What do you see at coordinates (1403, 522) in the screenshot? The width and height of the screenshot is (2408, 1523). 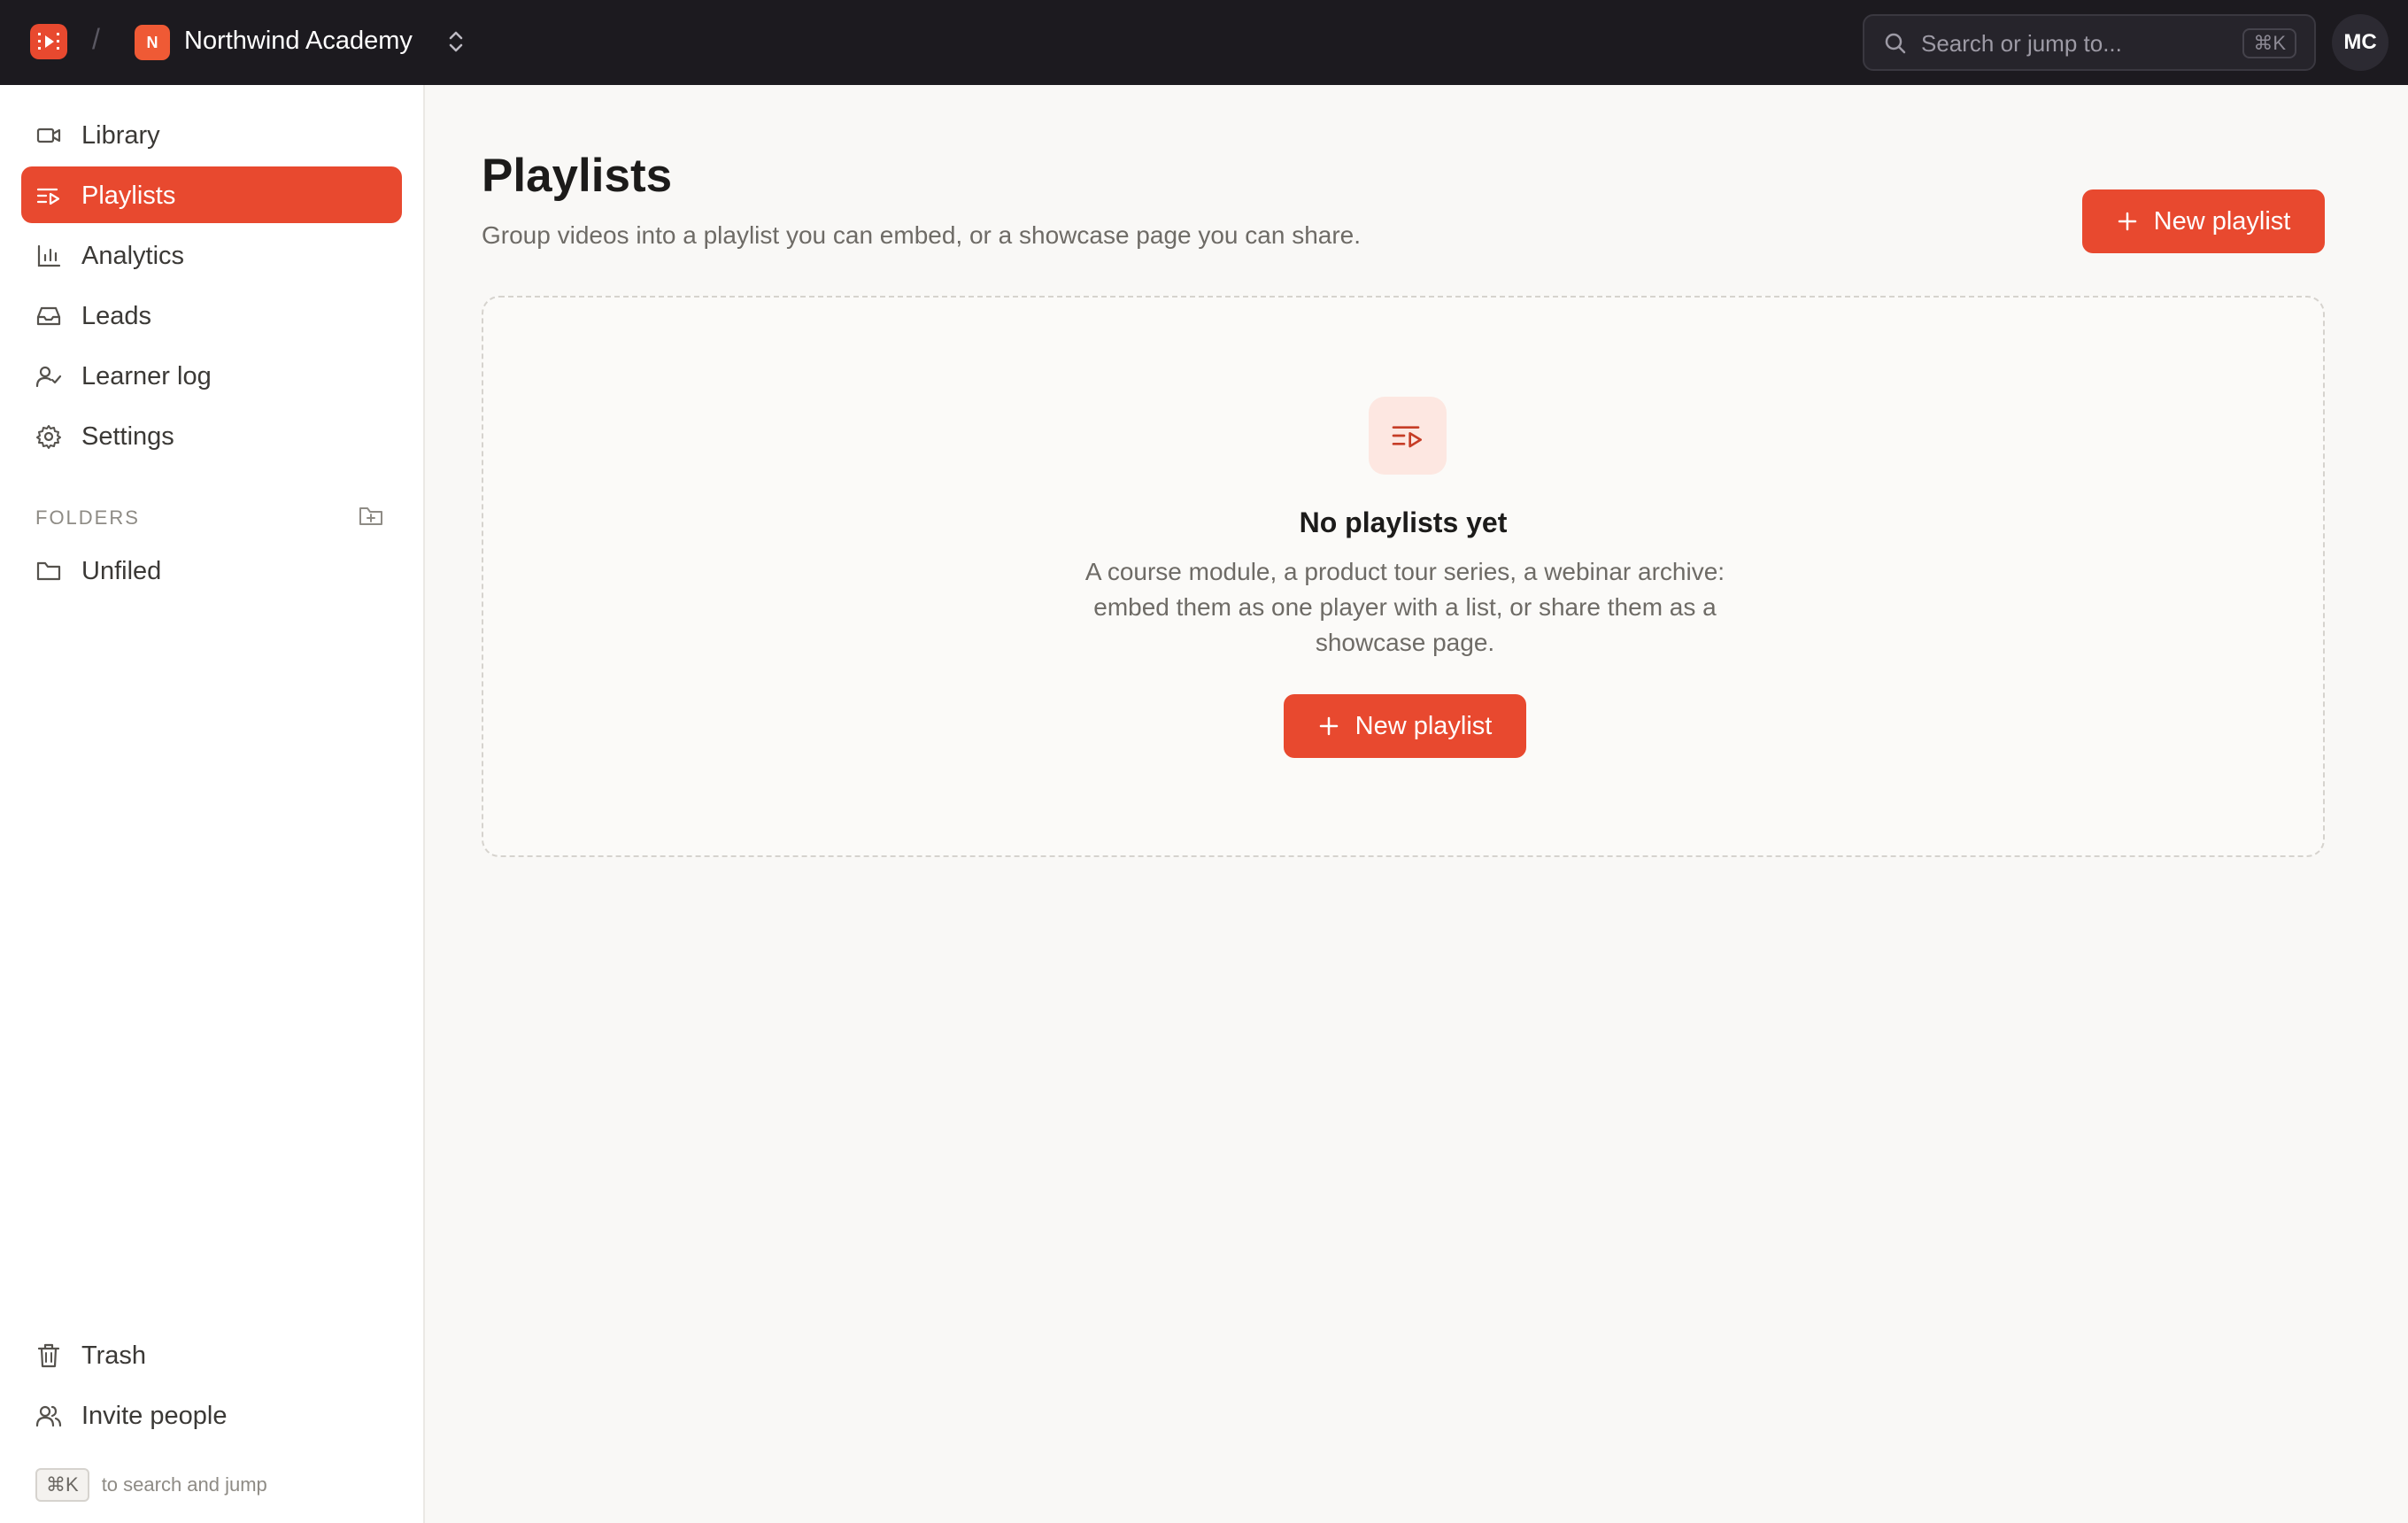 I see `empty-state-title: No playlists yet` at bounding box center [1403, 522].